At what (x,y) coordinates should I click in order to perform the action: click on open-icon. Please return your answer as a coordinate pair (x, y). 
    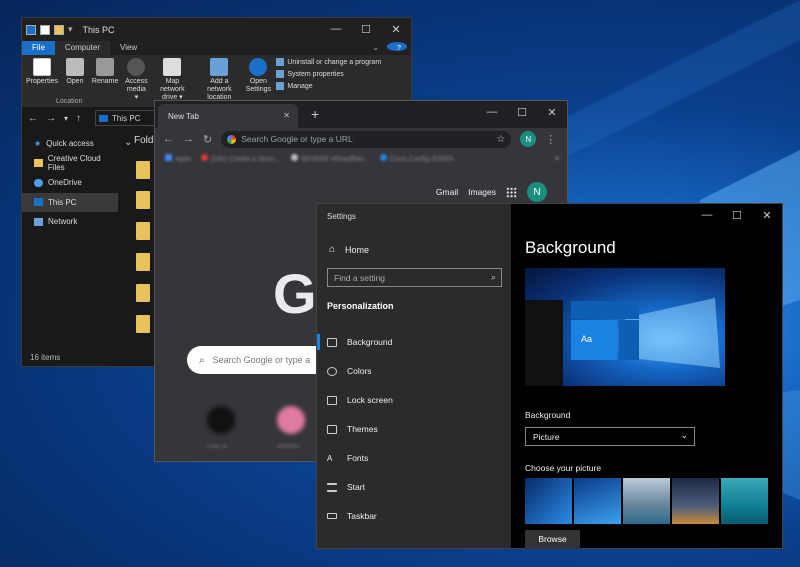
    Looking at the image, I should click on (74, 67).